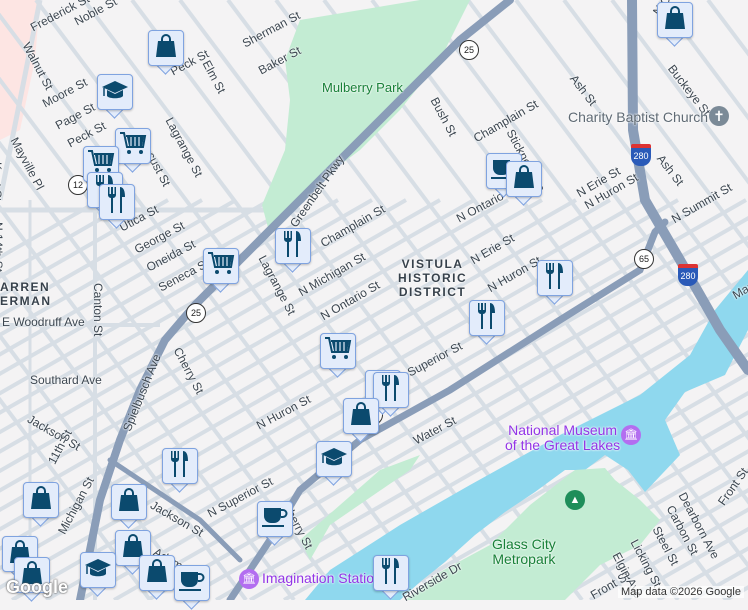 The width and height of the screenshot is (748, 610). What do you see at coordinates (37, 587) in the screenshot?
I see `google-logo: Google` at bounding box center [37, 587].